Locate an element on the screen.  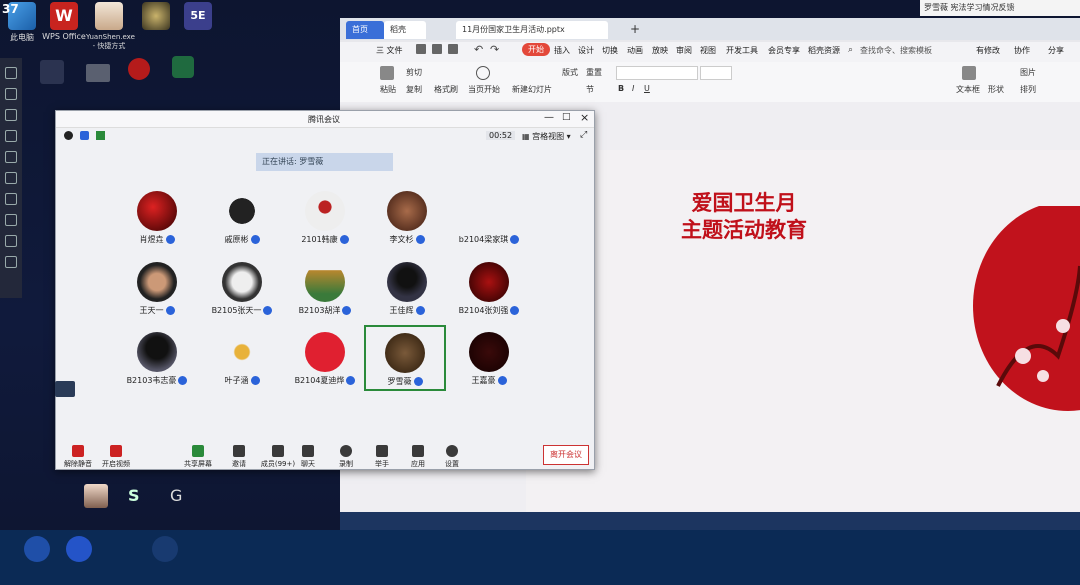
italic-icon: I is located at coordinates (633, 88).